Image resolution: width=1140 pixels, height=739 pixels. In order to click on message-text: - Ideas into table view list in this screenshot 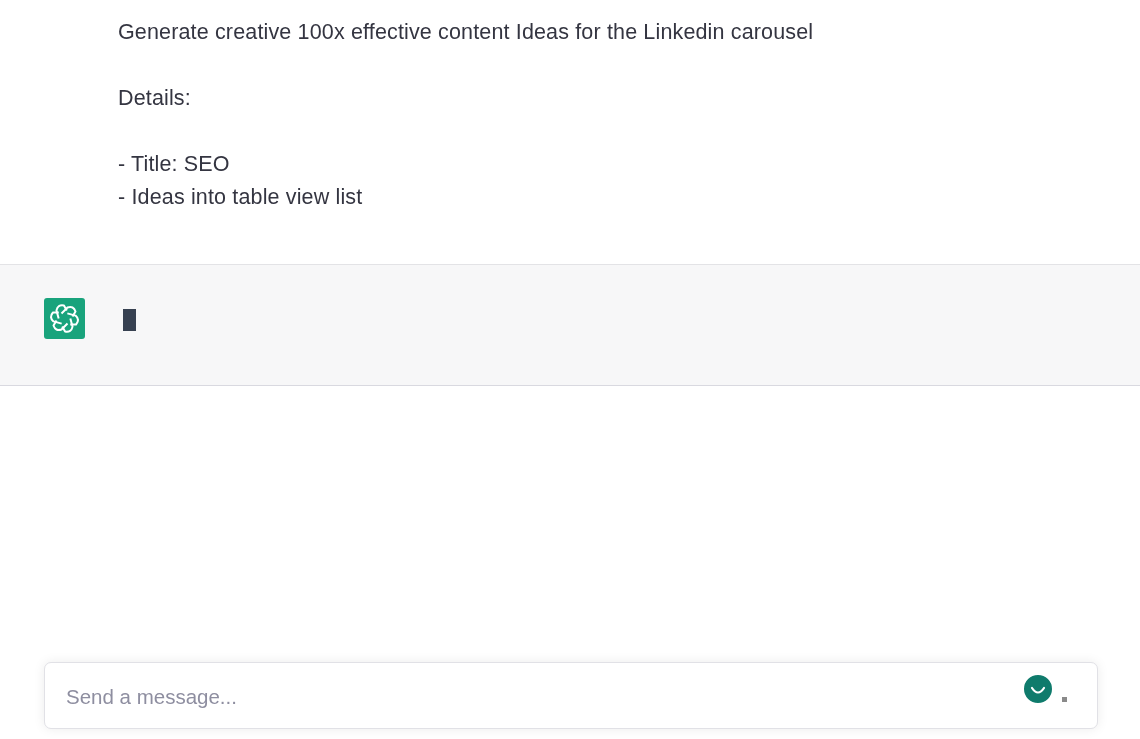, I will do `click(240, 197)`.